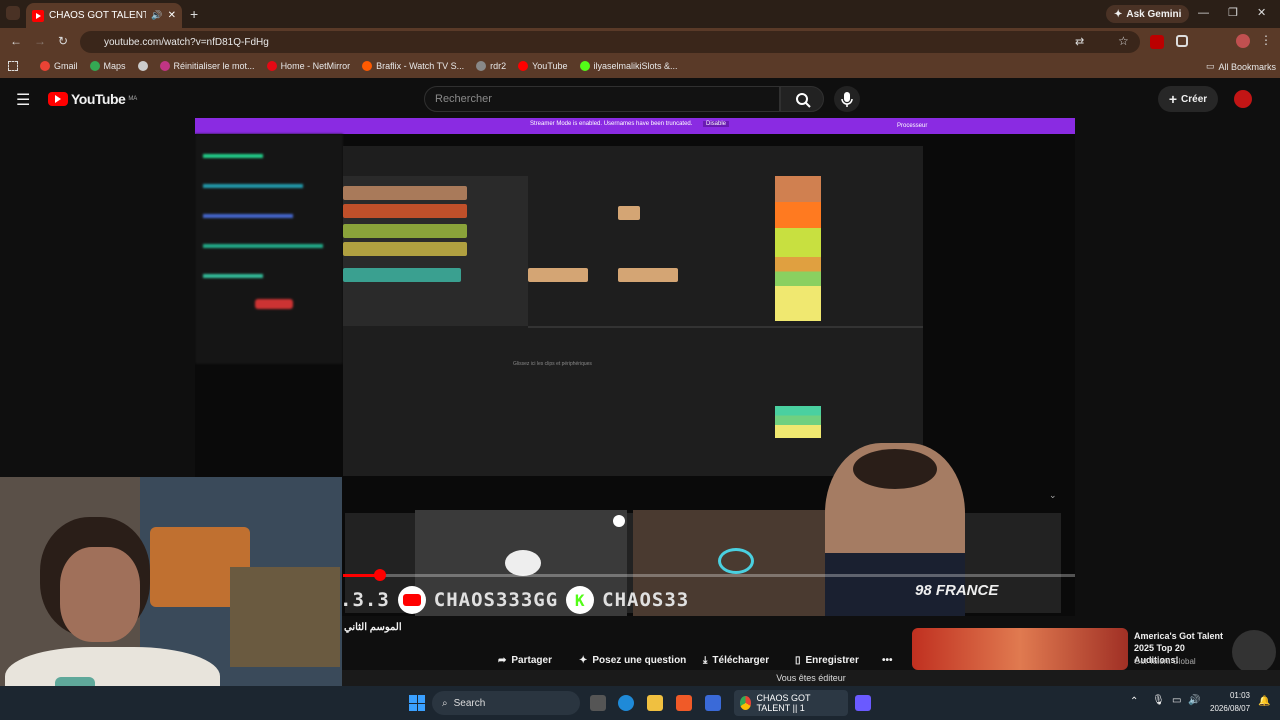 The image size is (1280, 720). Describe the element at coordinates (186, 42) in the screenshot. I see `url-text: youtube.com/watch?v=nfD81Q-FdHg` at that location.